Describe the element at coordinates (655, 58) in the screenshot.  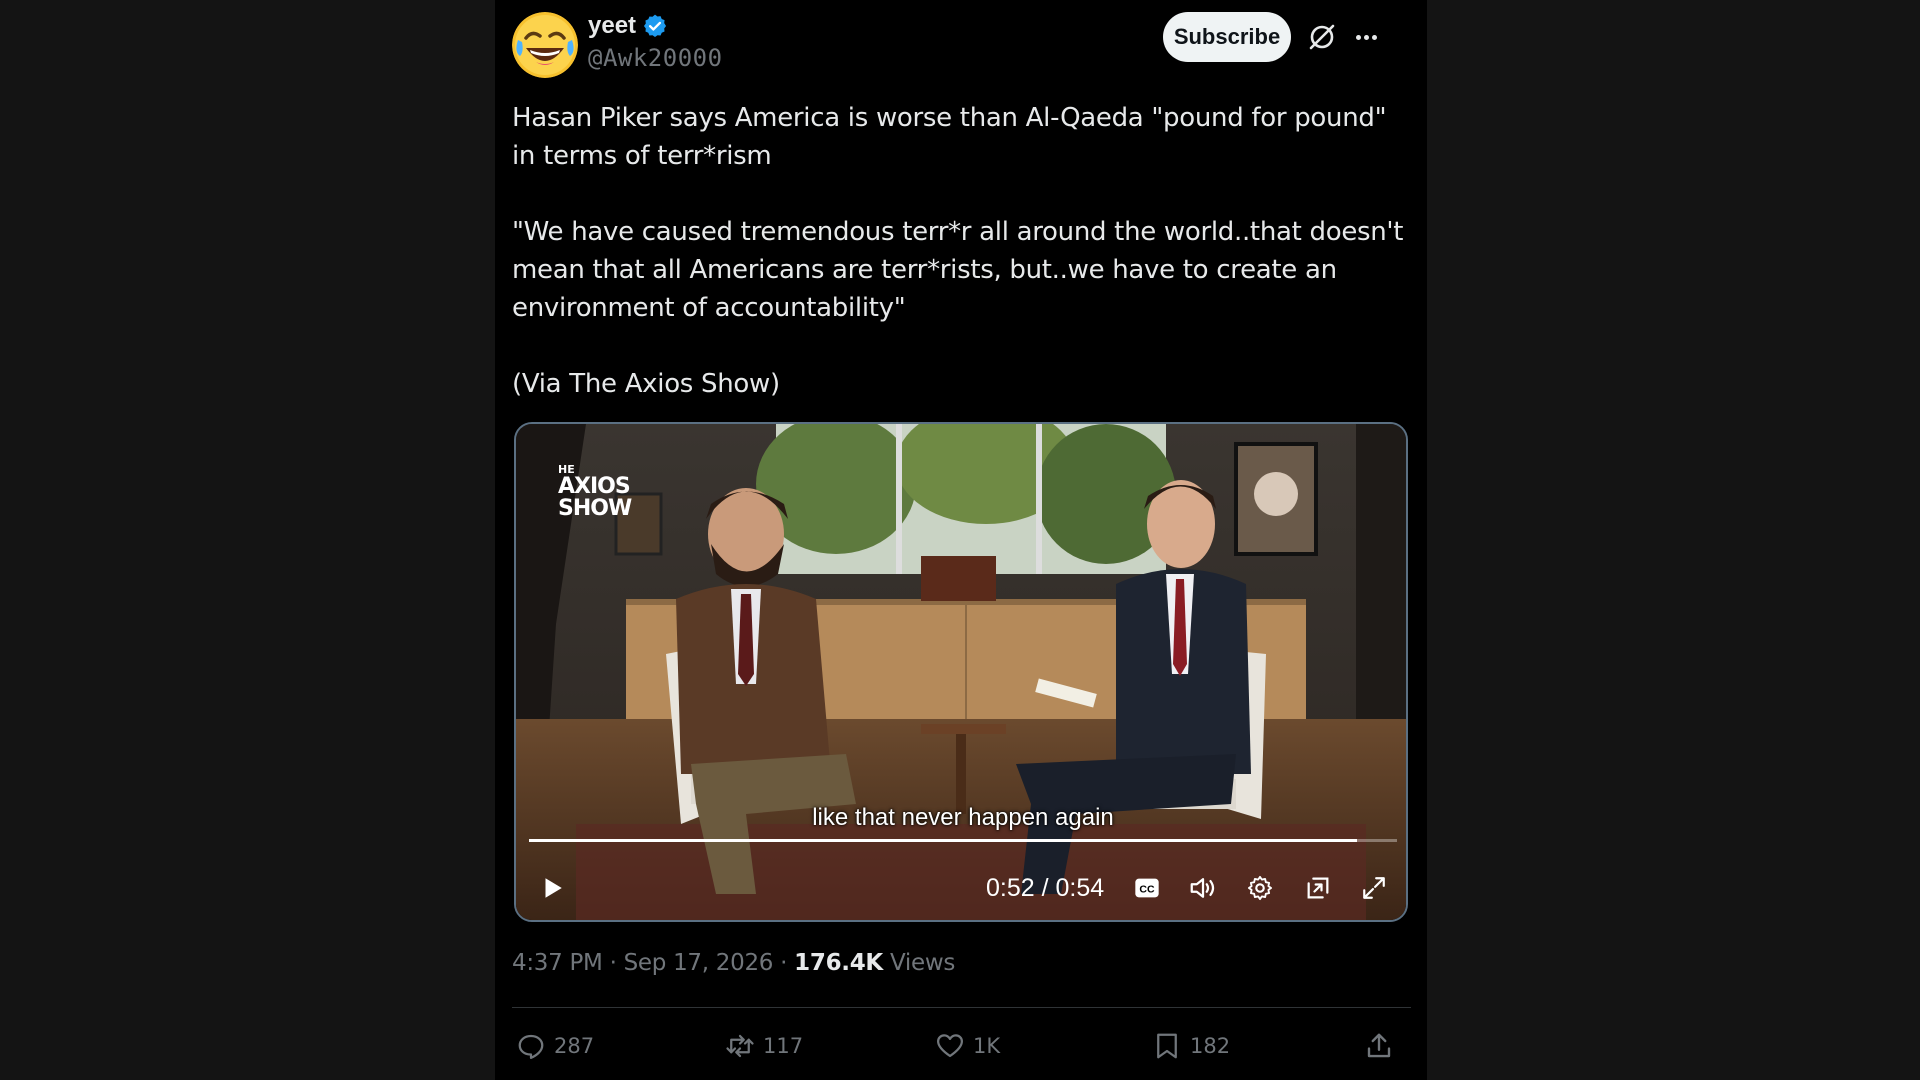
I see `author-handle: @Awk20000` at that location.